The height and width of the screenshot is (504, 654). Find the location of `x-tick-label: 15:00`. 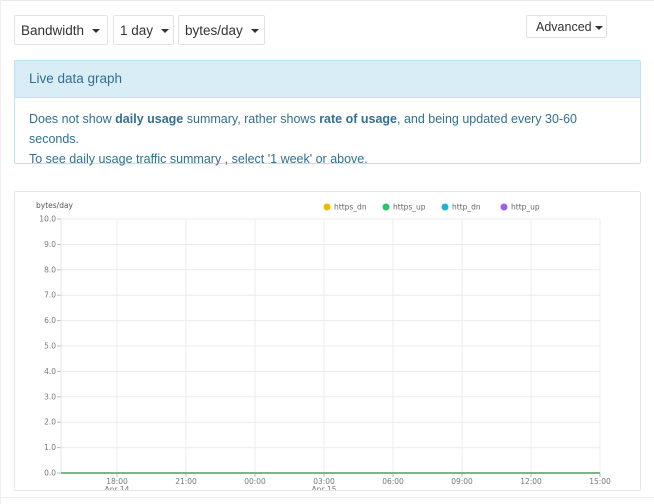

x-tick-label: 15:00 is located at coordinates (600, 481).